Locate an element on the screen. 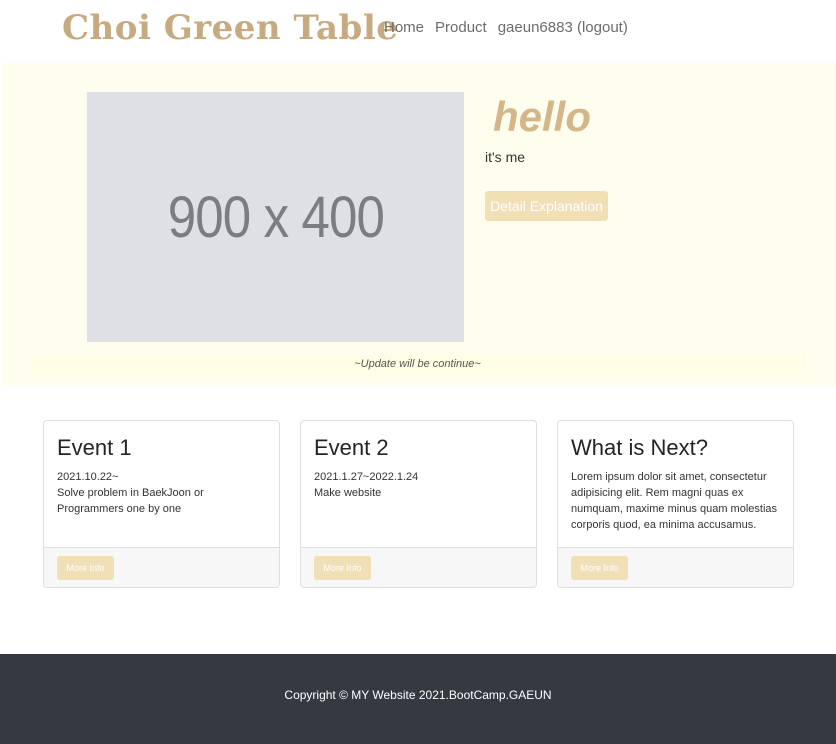  brand-logo: Choi Green Table is located at coordinates (230, 28).